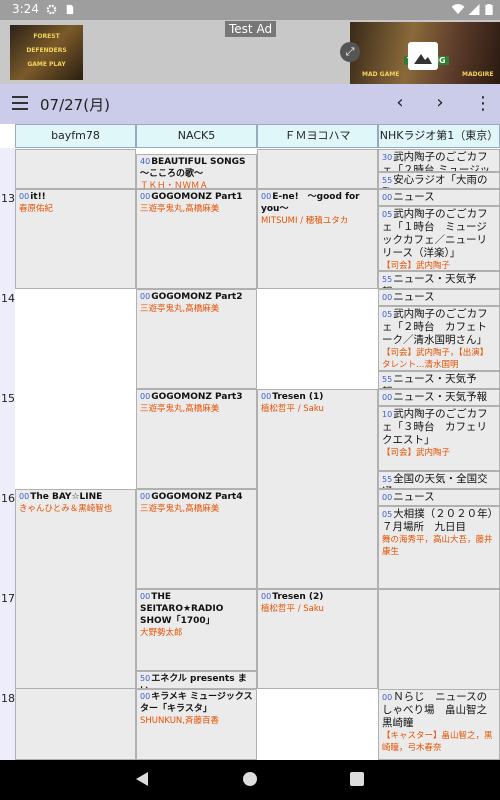  Describe the element at coordinates (439, 547) in the screenshot. I see `program-cell: 05大相撲（２０２０年）７月場所 九日目 舞の海秀平，高山大吾，藤井康生` at that location.